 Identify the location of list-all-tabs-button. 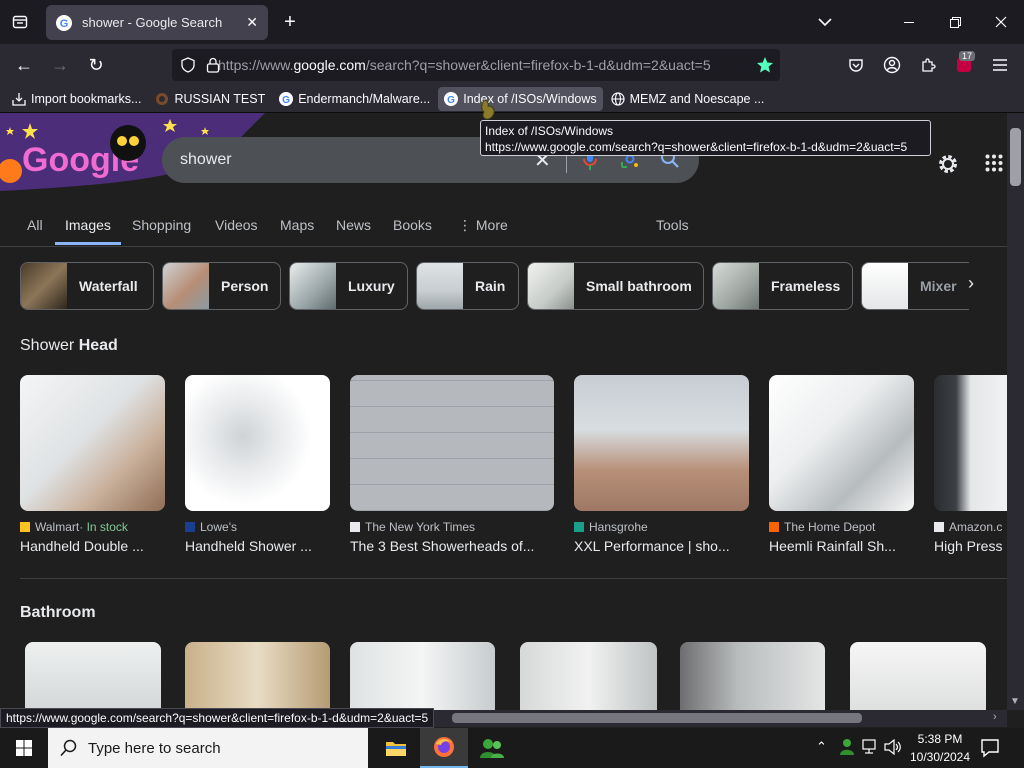
(825, 22).